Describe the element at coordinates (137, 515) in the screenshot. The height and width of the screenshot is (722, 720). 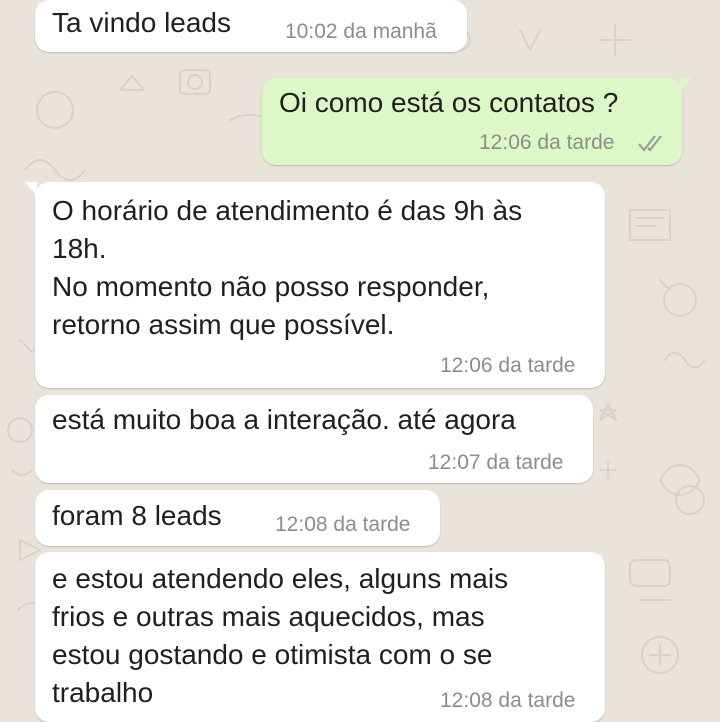
I see `message-text: foram 8 leads` at that location.